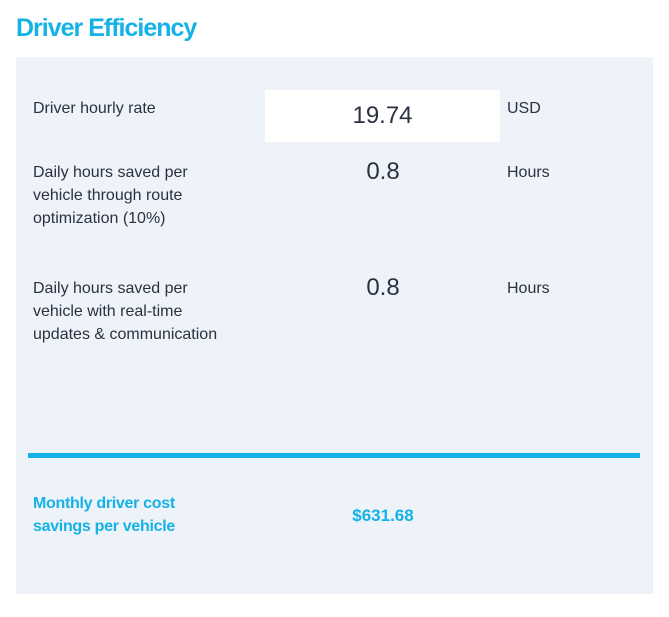 The height and width of the screenshot is (617, 669). What do you see at coordinates (383, 287) in the screenshot?
I see `realtime-updates-value: 0.8` at bounding box center [383, 287].